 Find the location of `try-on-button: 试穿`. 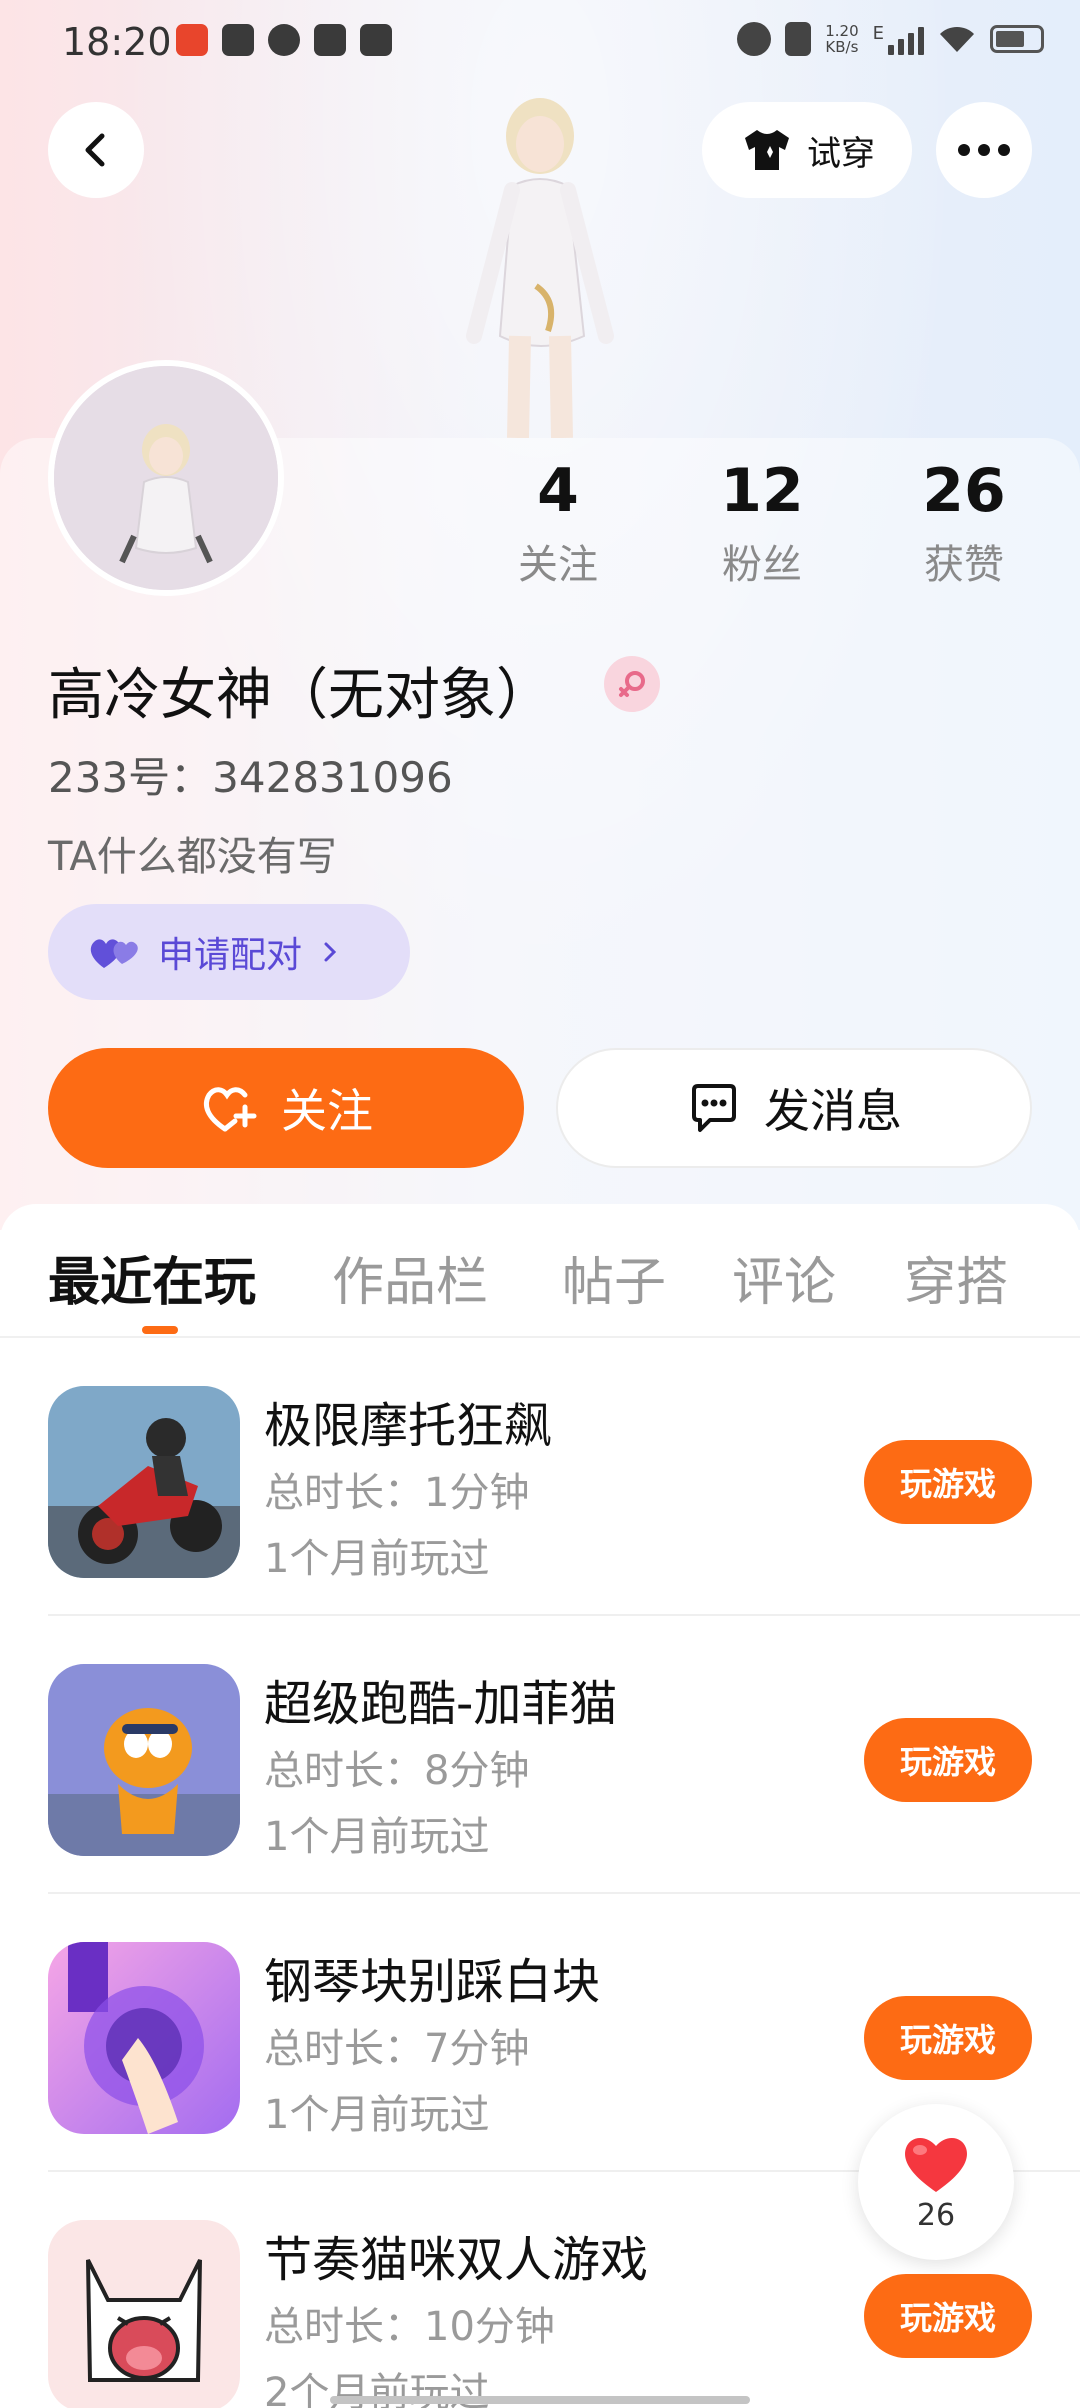

try-on-button: 试穿 is located at coordinates (807, 150).